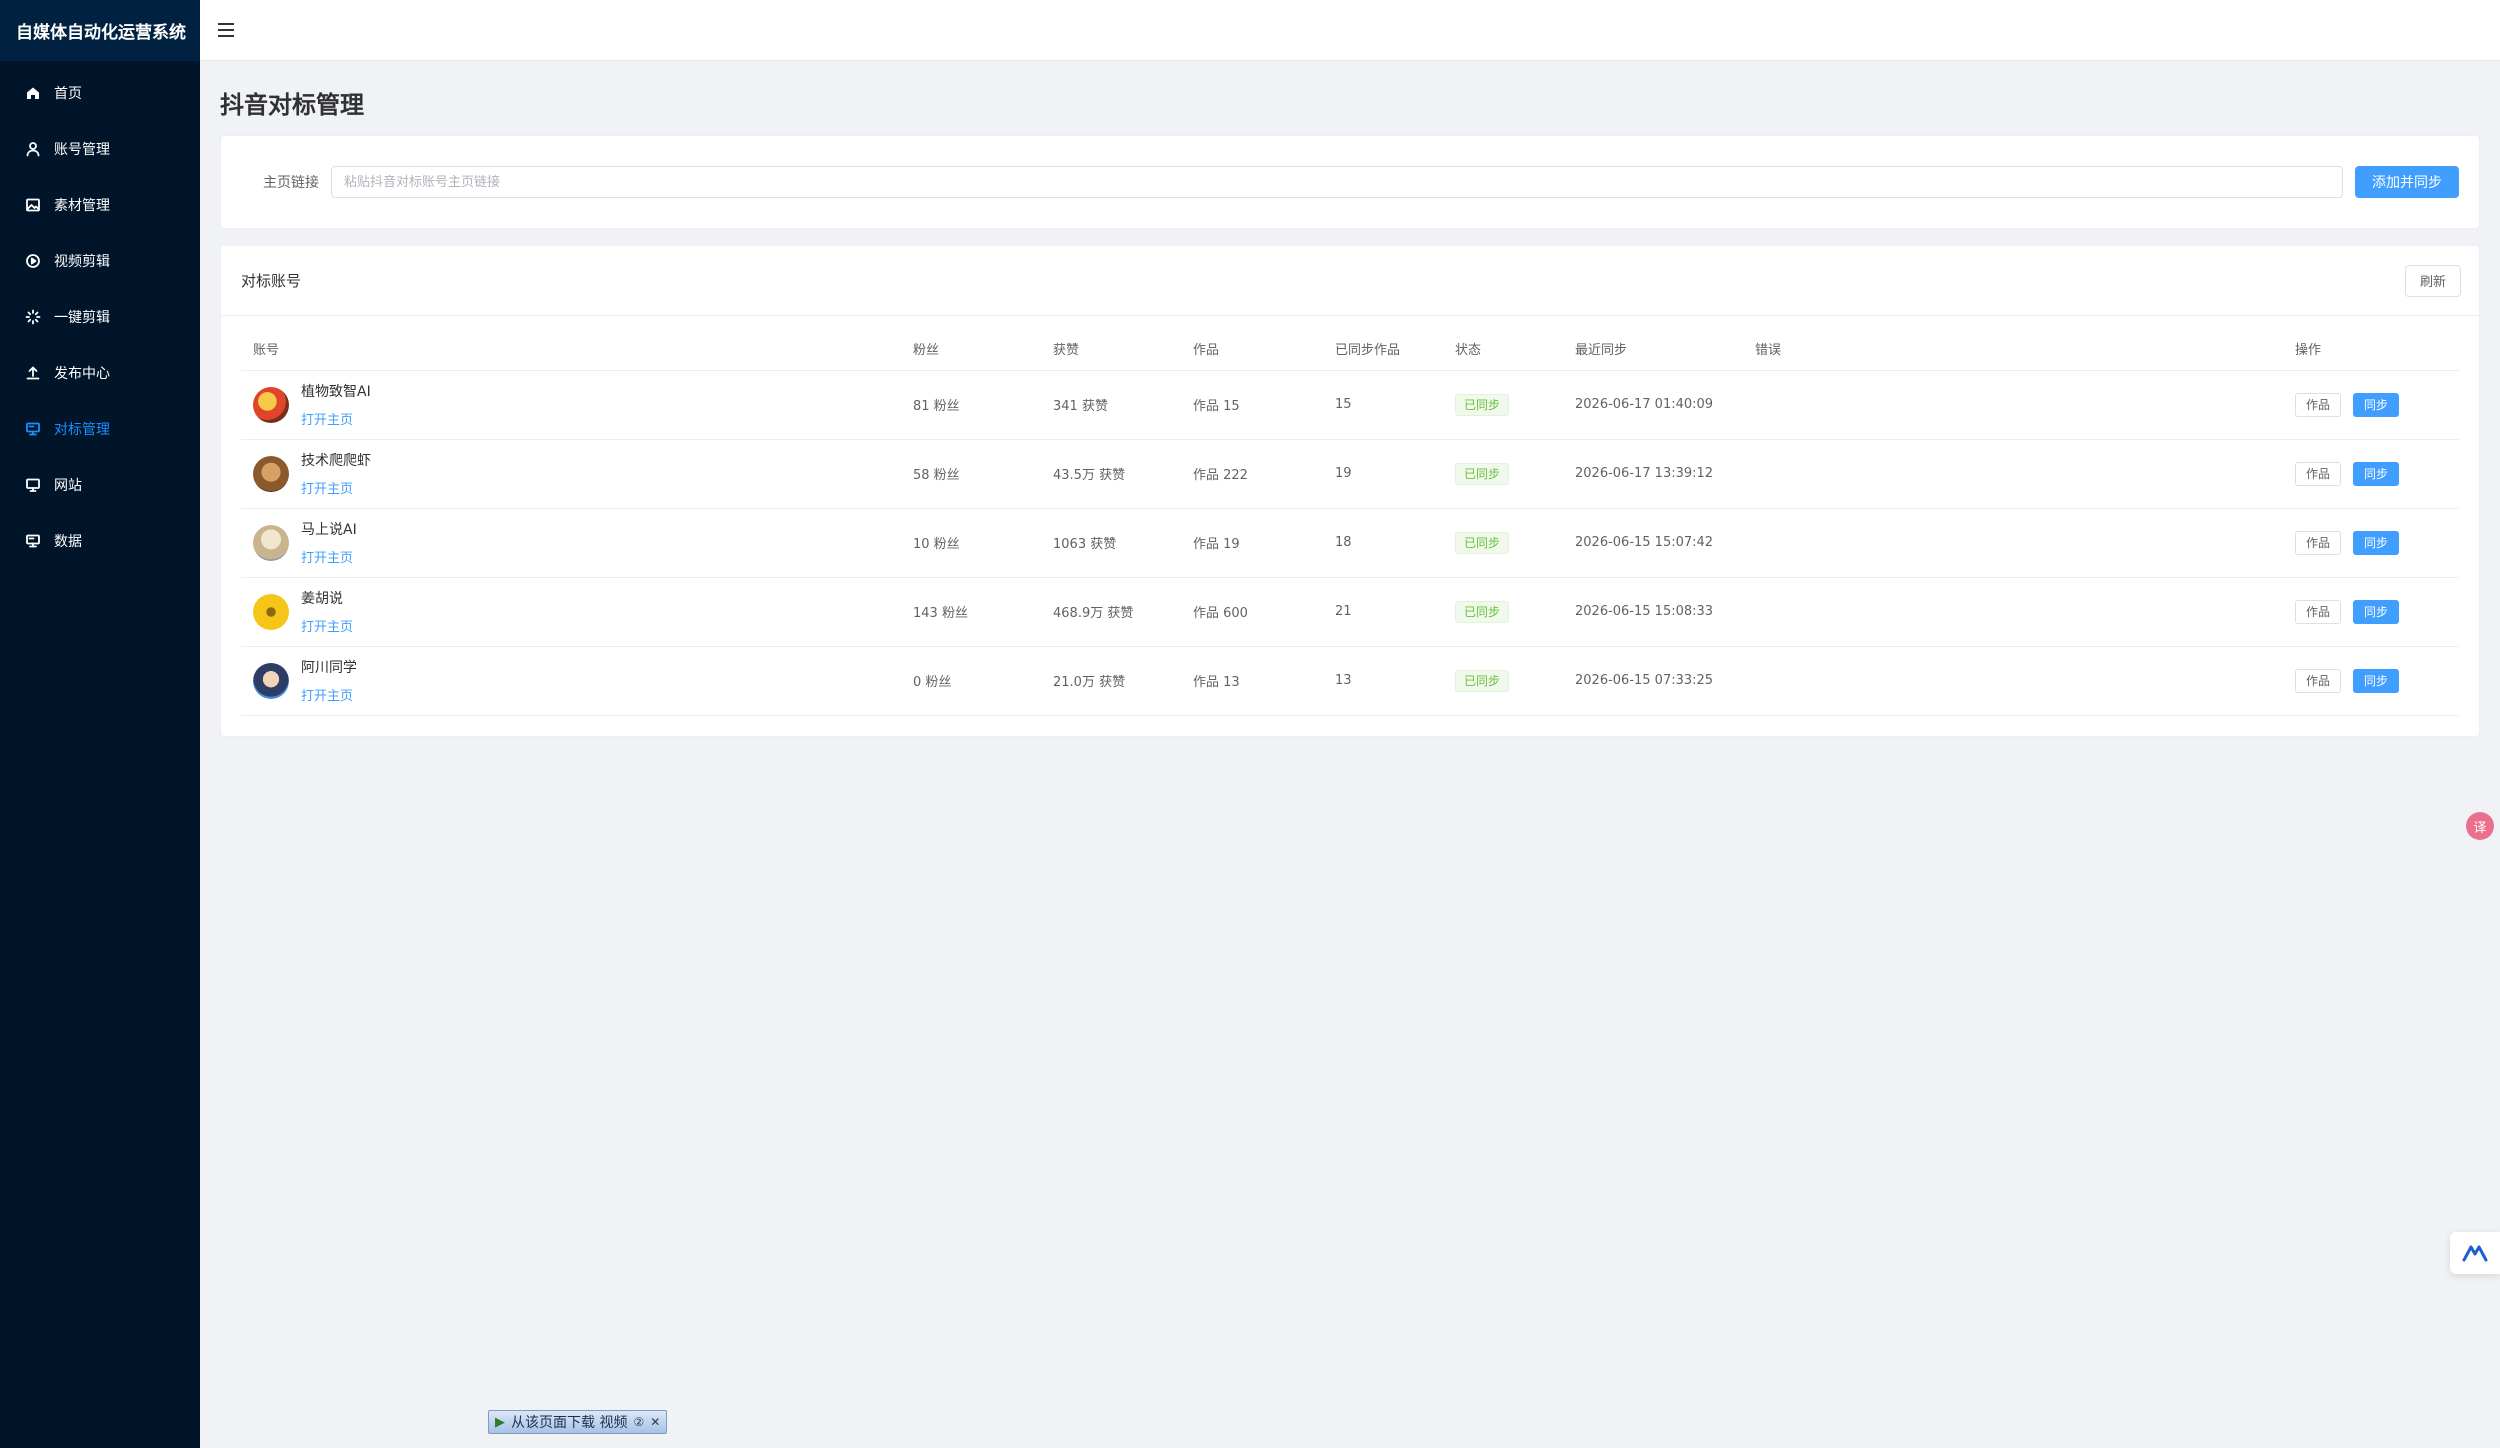 This screenshot has width=2500, height=1448. Describe the element at coordinates (1111, 405) in the screenshot. I see `likes-cell: 341 获赞` at that location.